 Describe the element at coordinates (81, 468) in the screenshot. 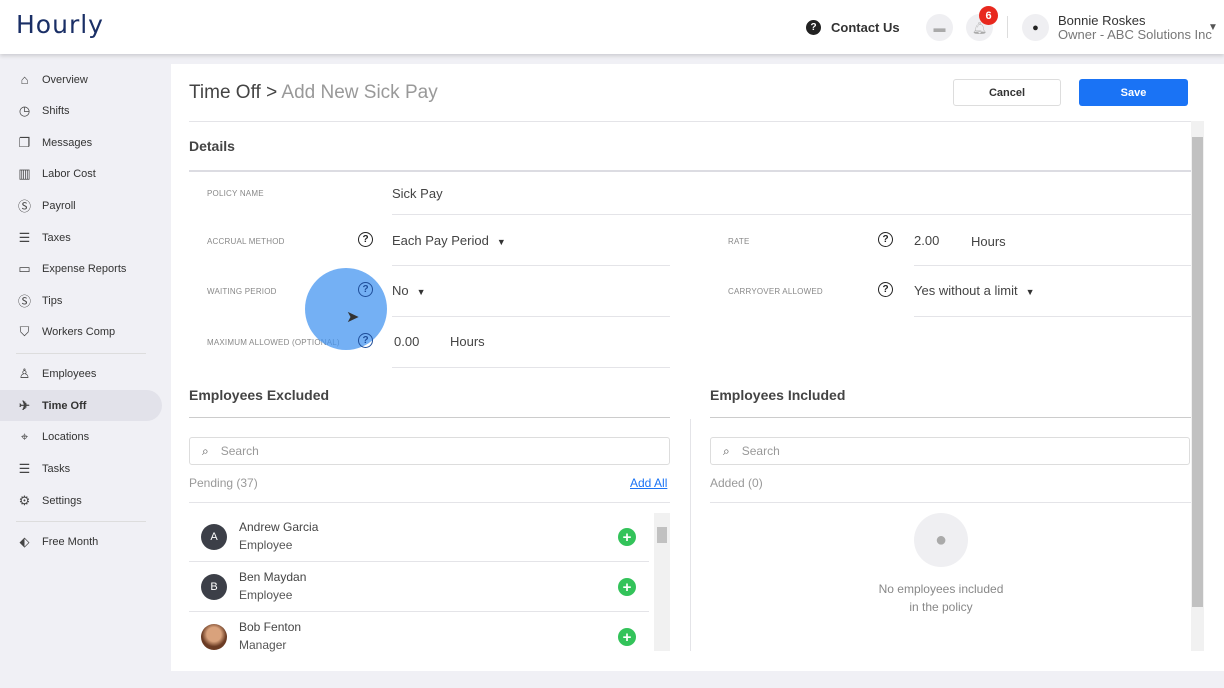

I see `sidebar-item-tasks: ☰ Tasks` at that location.